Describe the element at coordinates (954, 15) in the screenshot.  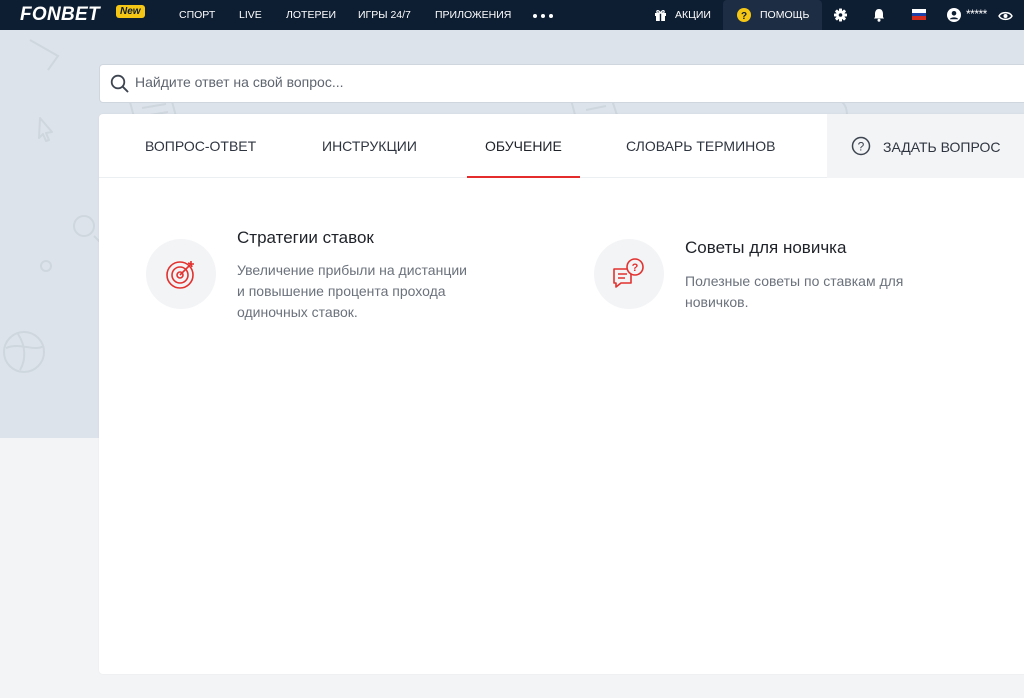
I see `user-icon` at that location.